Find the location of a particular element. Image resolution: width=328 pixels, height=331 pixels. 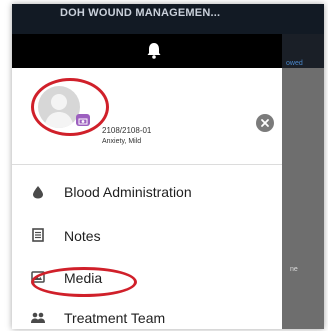

annotation-circle-avatar is located at coordinates (70, 107).